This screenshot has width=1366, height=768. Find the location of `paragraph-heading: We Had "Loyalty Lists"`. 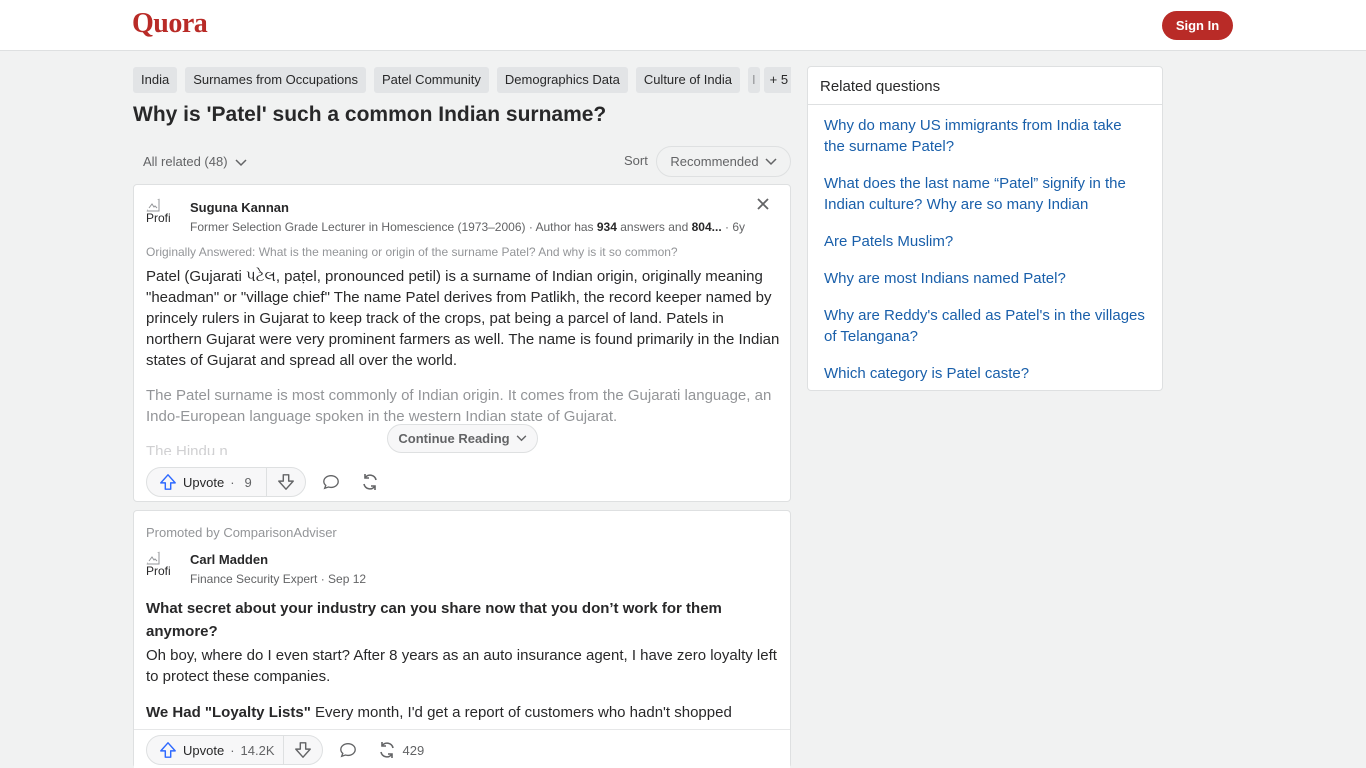

paragraph-heading: We Had "Loyalty Lists" is located at coordinates (228, 712).